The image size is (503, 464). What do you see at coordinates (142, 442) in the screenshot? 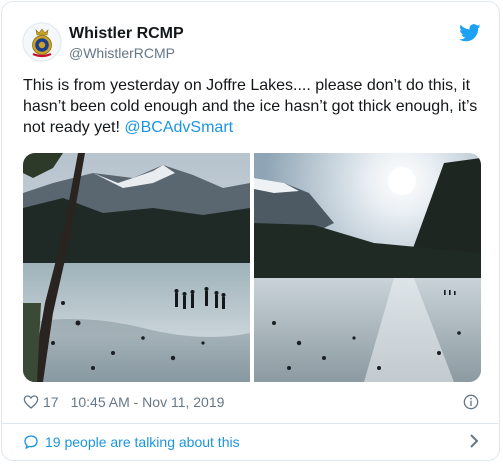
I see `conversation-label: 19 people are talking about this` at bounding box center [142, 442].